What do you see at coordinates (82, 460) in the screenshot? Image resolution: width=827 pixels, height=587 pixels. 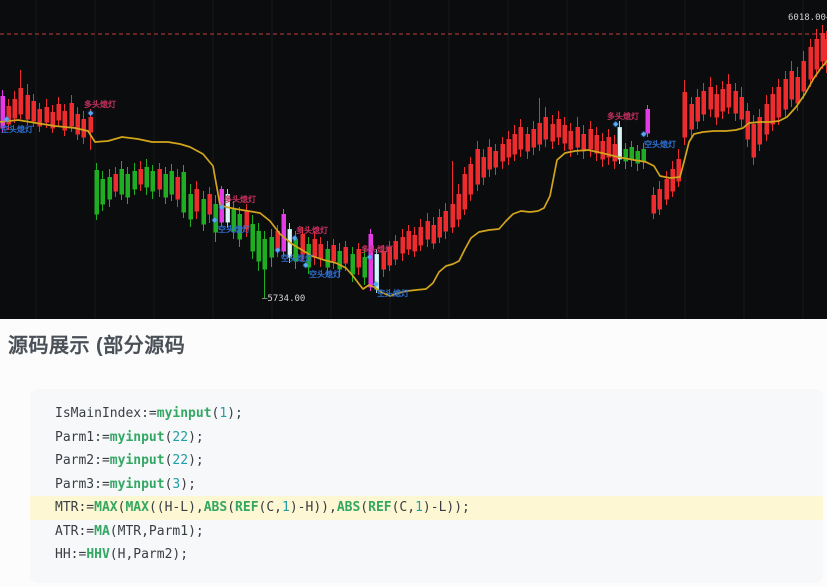 I see `code-token-text: Parm2:=` at bounding box center [82, 460].